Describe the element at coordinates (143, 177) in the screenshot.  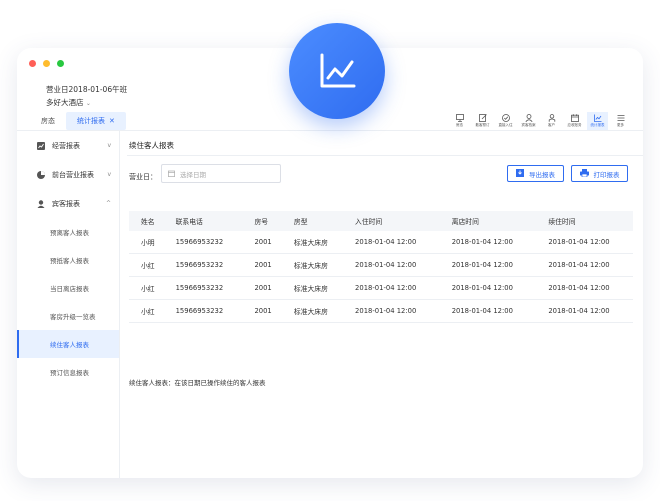
I see `date-label: 营业日：` at that location.